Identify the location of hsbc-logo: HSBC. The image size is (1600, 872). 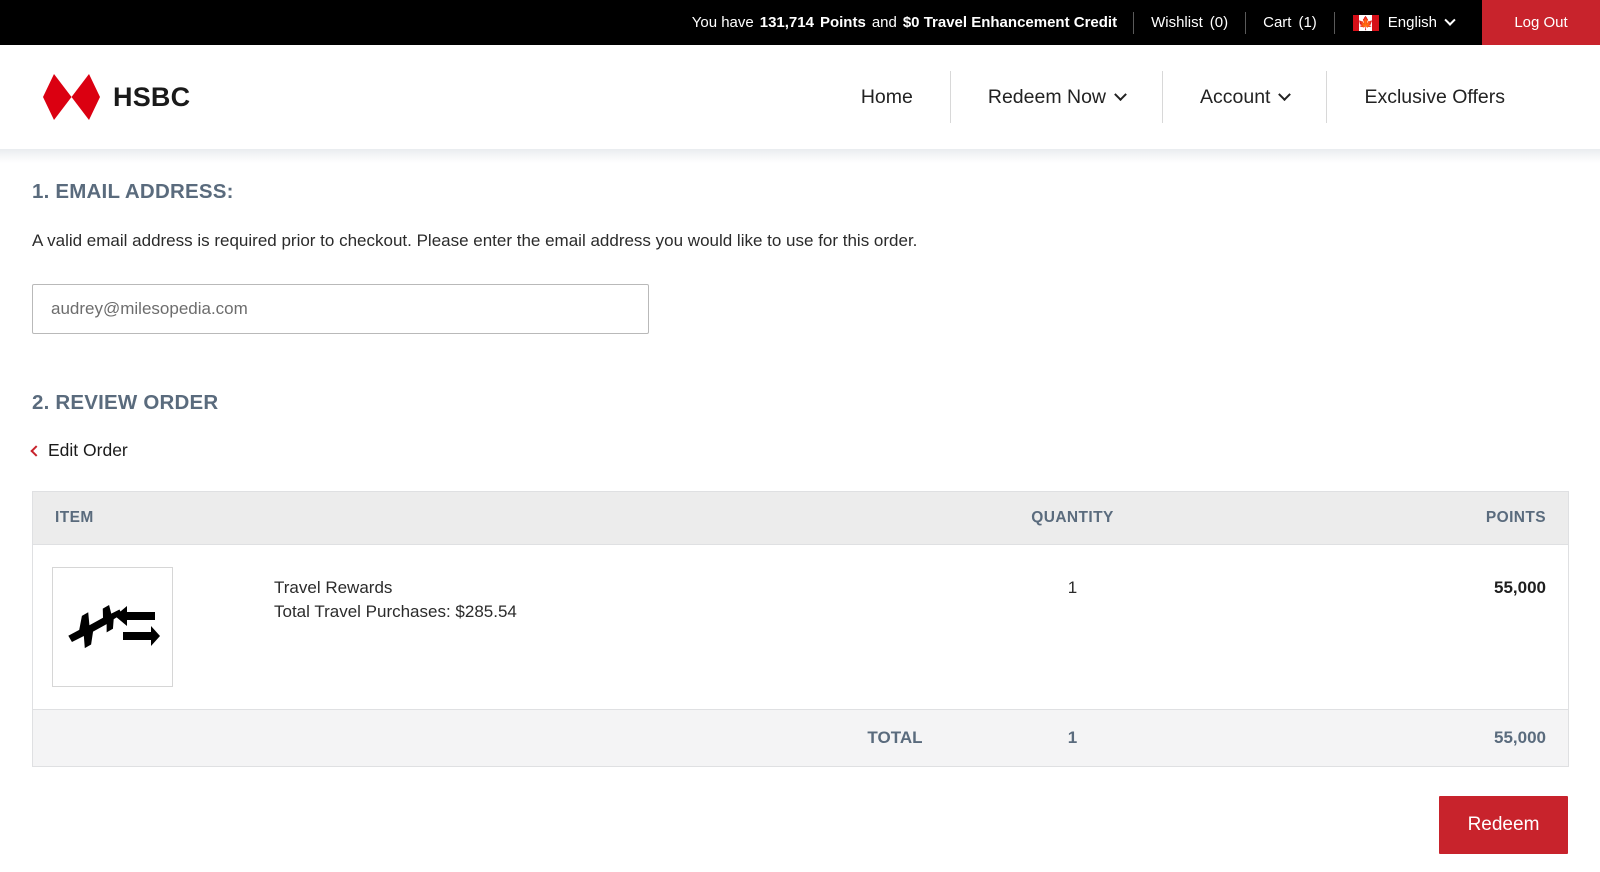
(116, 97).